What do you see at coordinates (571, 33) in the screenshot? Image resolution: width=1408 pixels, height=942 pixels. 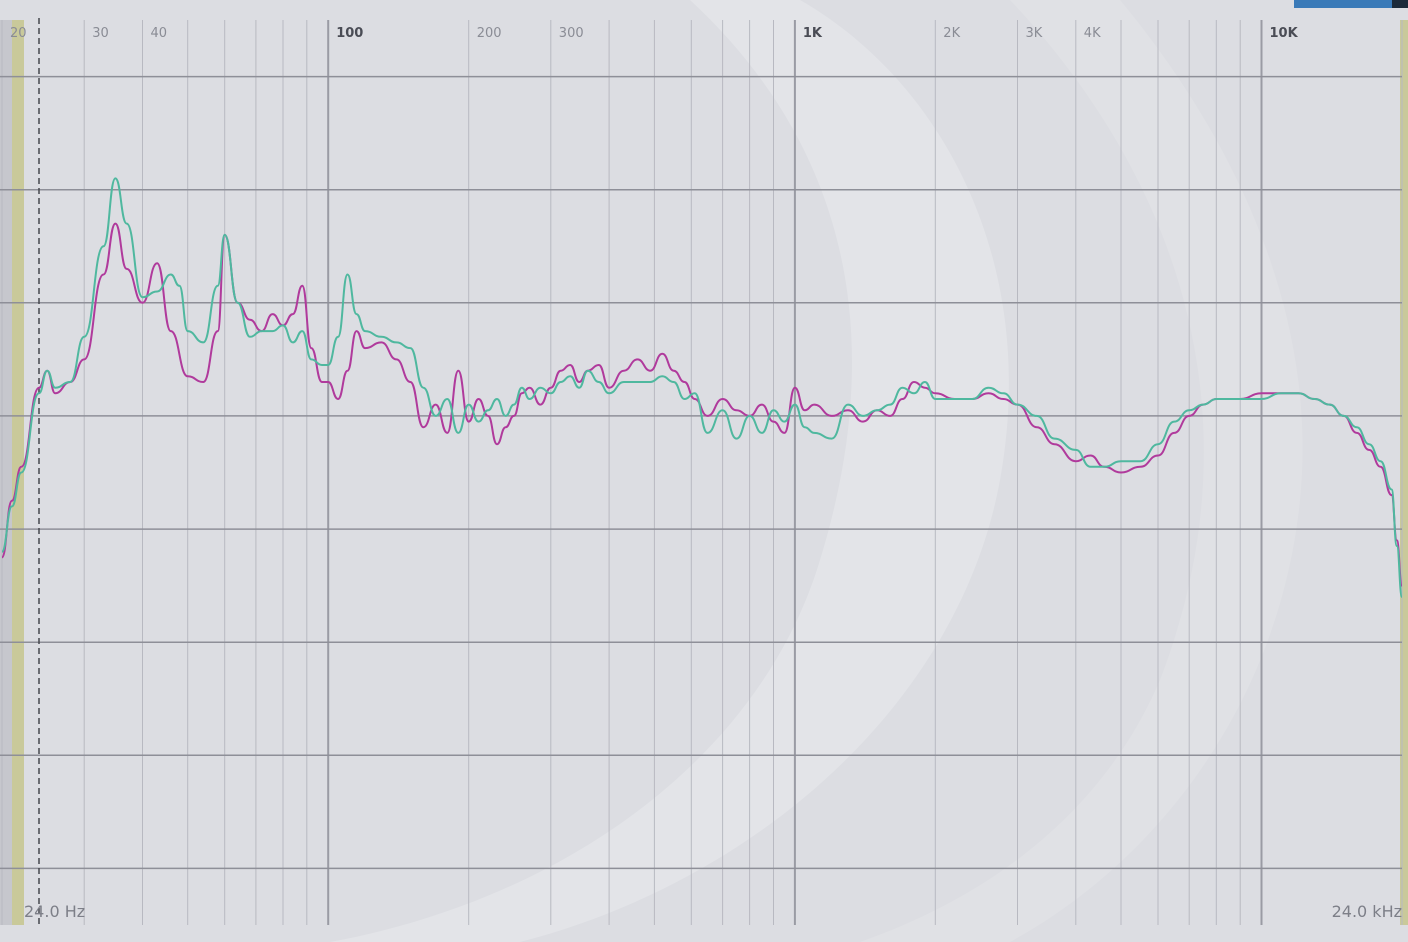 I see `tick-label-300: 300` at bounding box center [571, 33].